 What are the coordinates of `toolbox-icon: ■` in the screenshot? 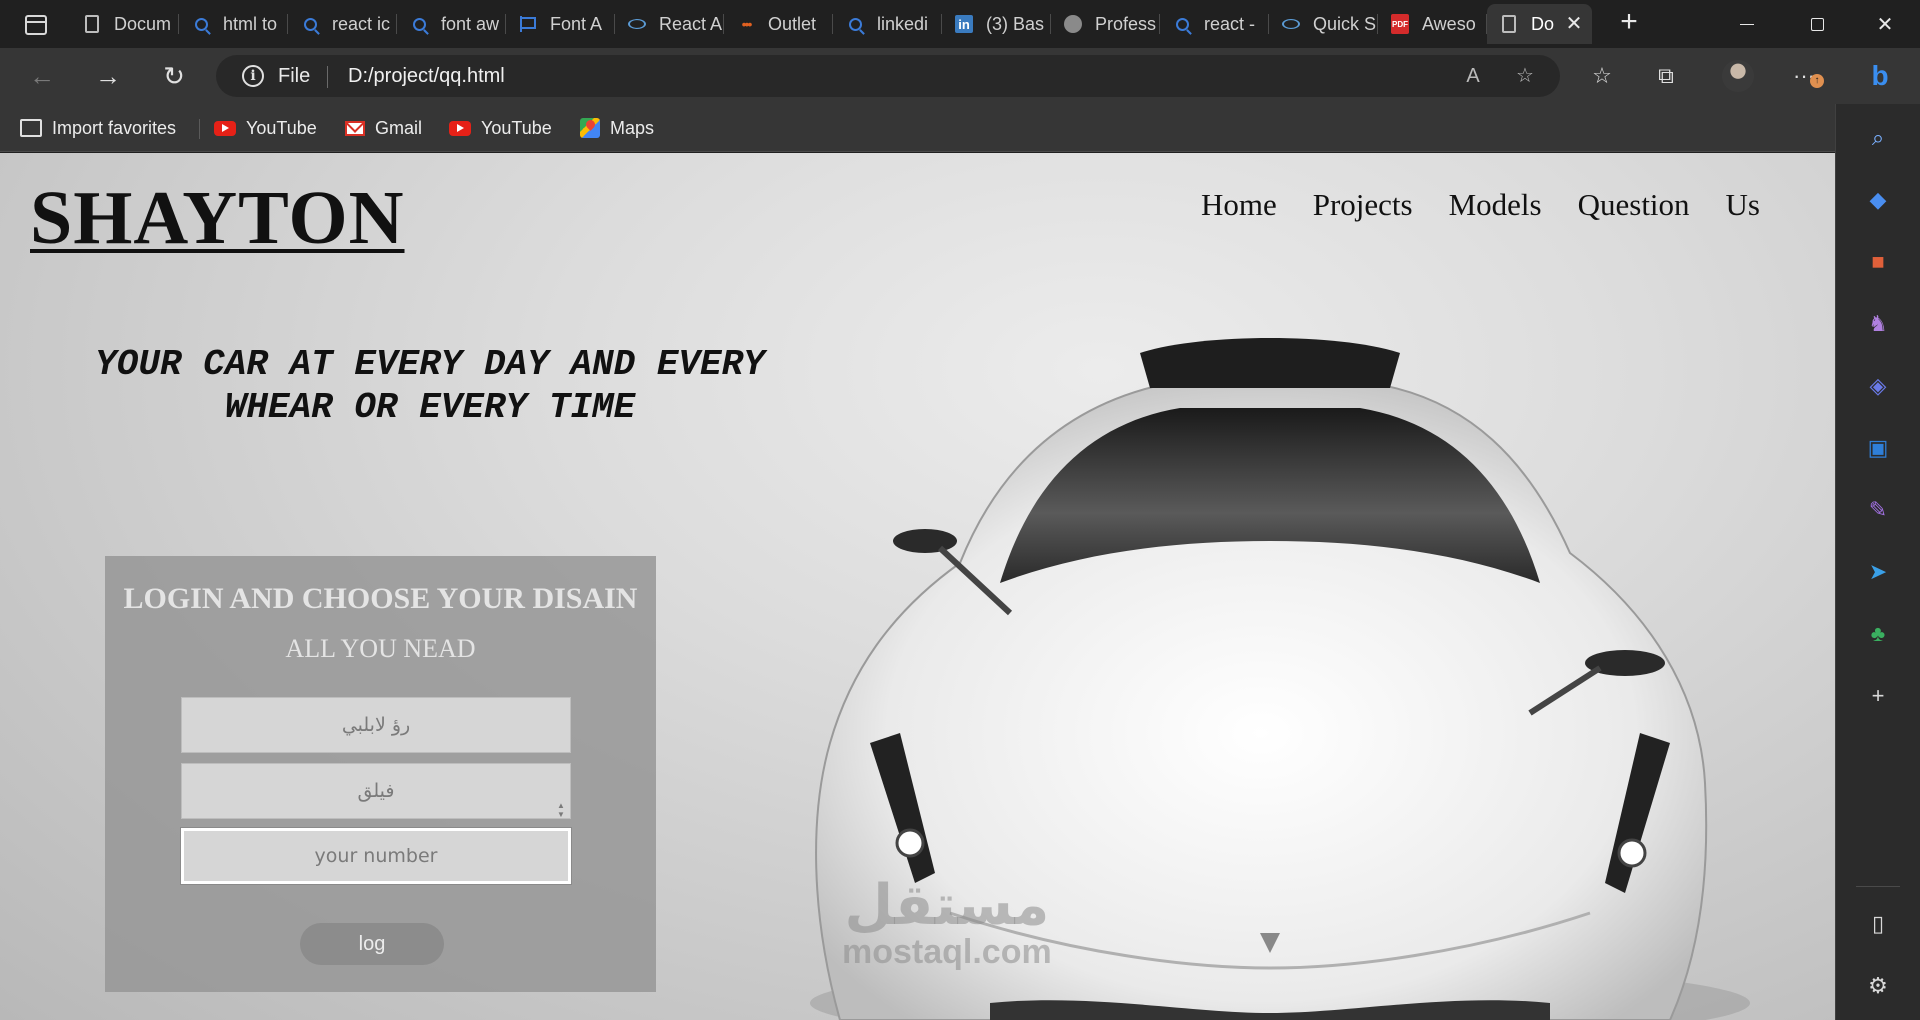 It's located at (1878, 262).